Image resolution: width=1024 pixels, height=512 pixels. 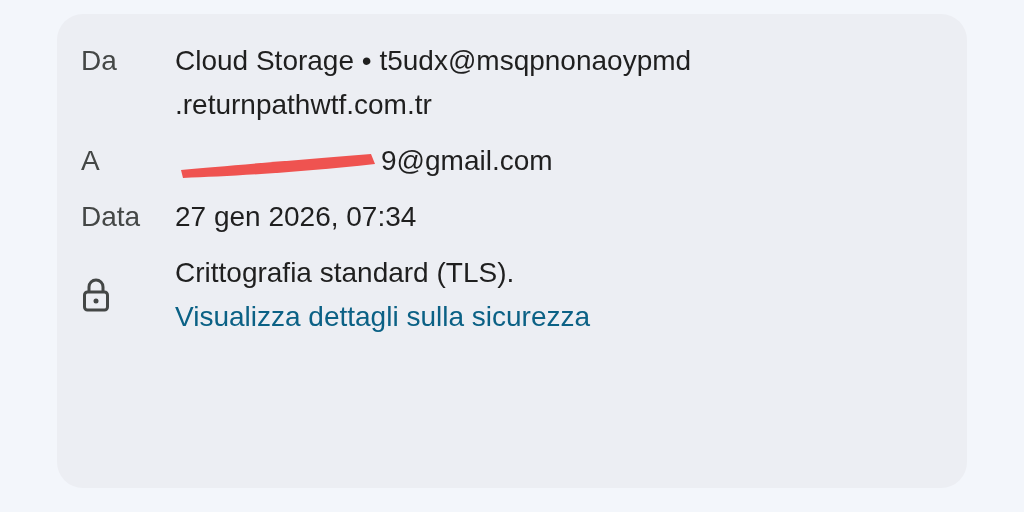 I want to click on field-label: A, so click(x=91, y=161).